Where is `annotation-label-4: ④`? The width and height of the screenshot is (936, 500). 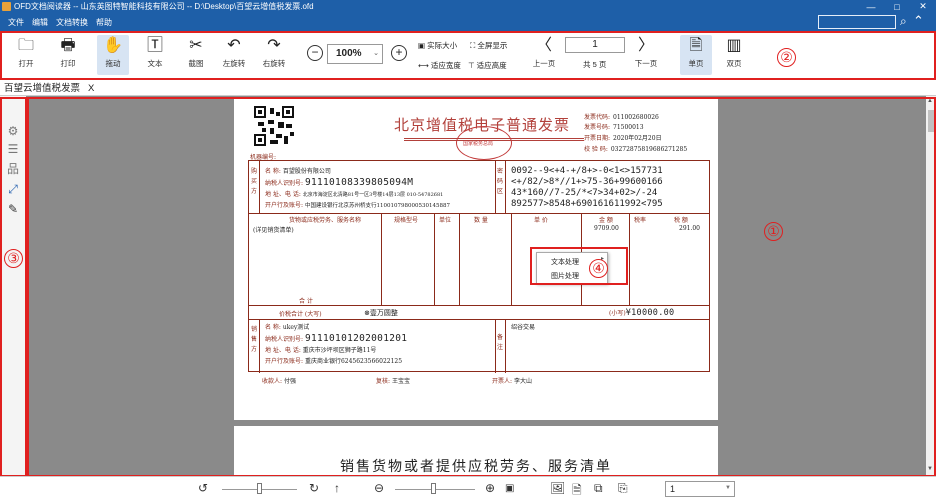
annotation-label-4: ④ is located at coordinates (598, 268).